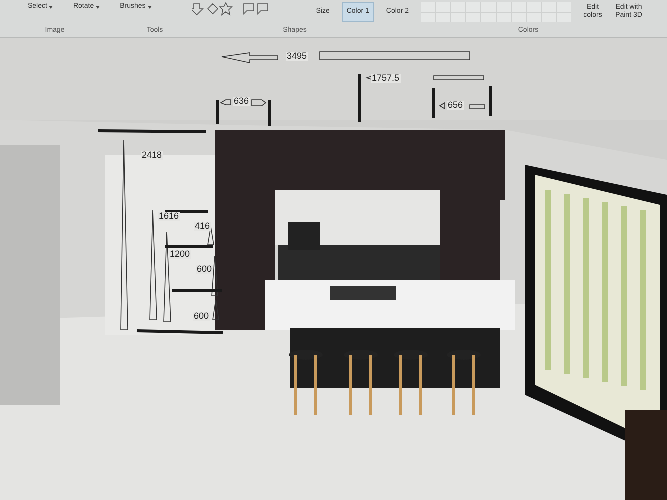  Describe the element at coordinates (386, 78) in the screenshot. I see `dimension-label: 1757.5` at that location.